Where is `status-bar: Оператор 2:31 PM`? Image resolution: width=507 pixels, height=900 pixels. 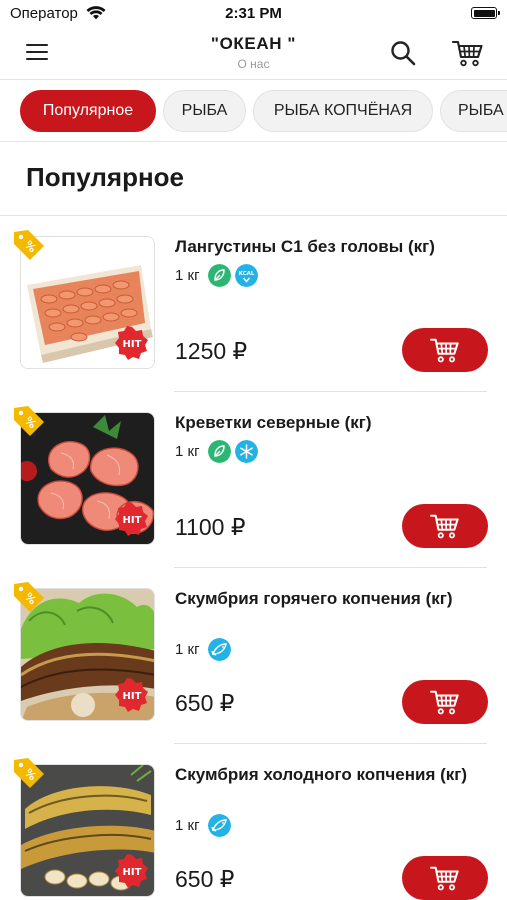 status-bar: Оператор 2:31 PM is located at coordinates (253, 14).